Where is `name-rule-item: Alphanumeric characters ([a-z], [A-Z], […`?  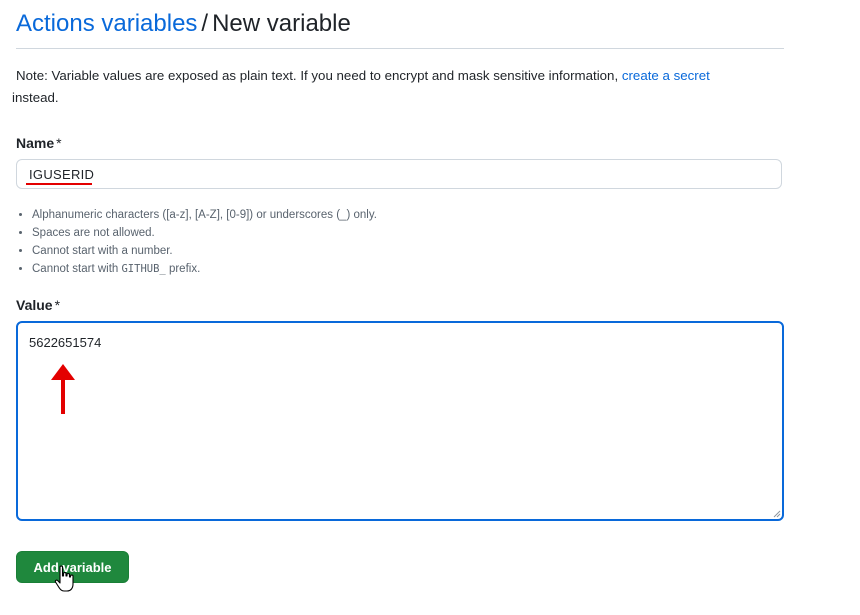
name-rule-item: Alphanumeric characters ([a-z], [A-Z], [… is located at coordinates (204, 215).